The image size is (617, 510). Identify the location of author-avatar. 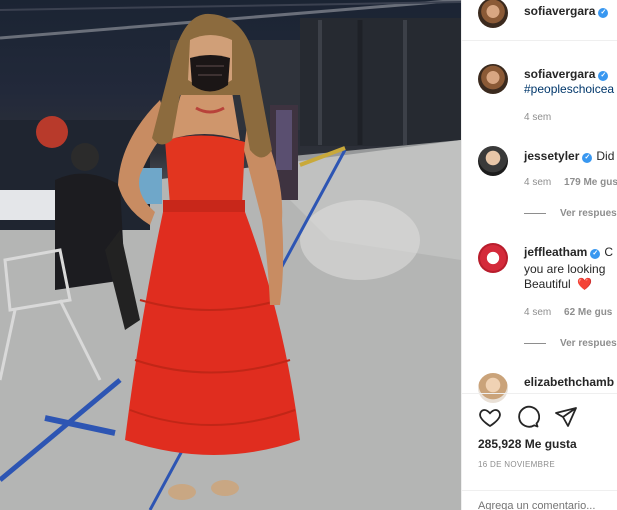
(493, 14).